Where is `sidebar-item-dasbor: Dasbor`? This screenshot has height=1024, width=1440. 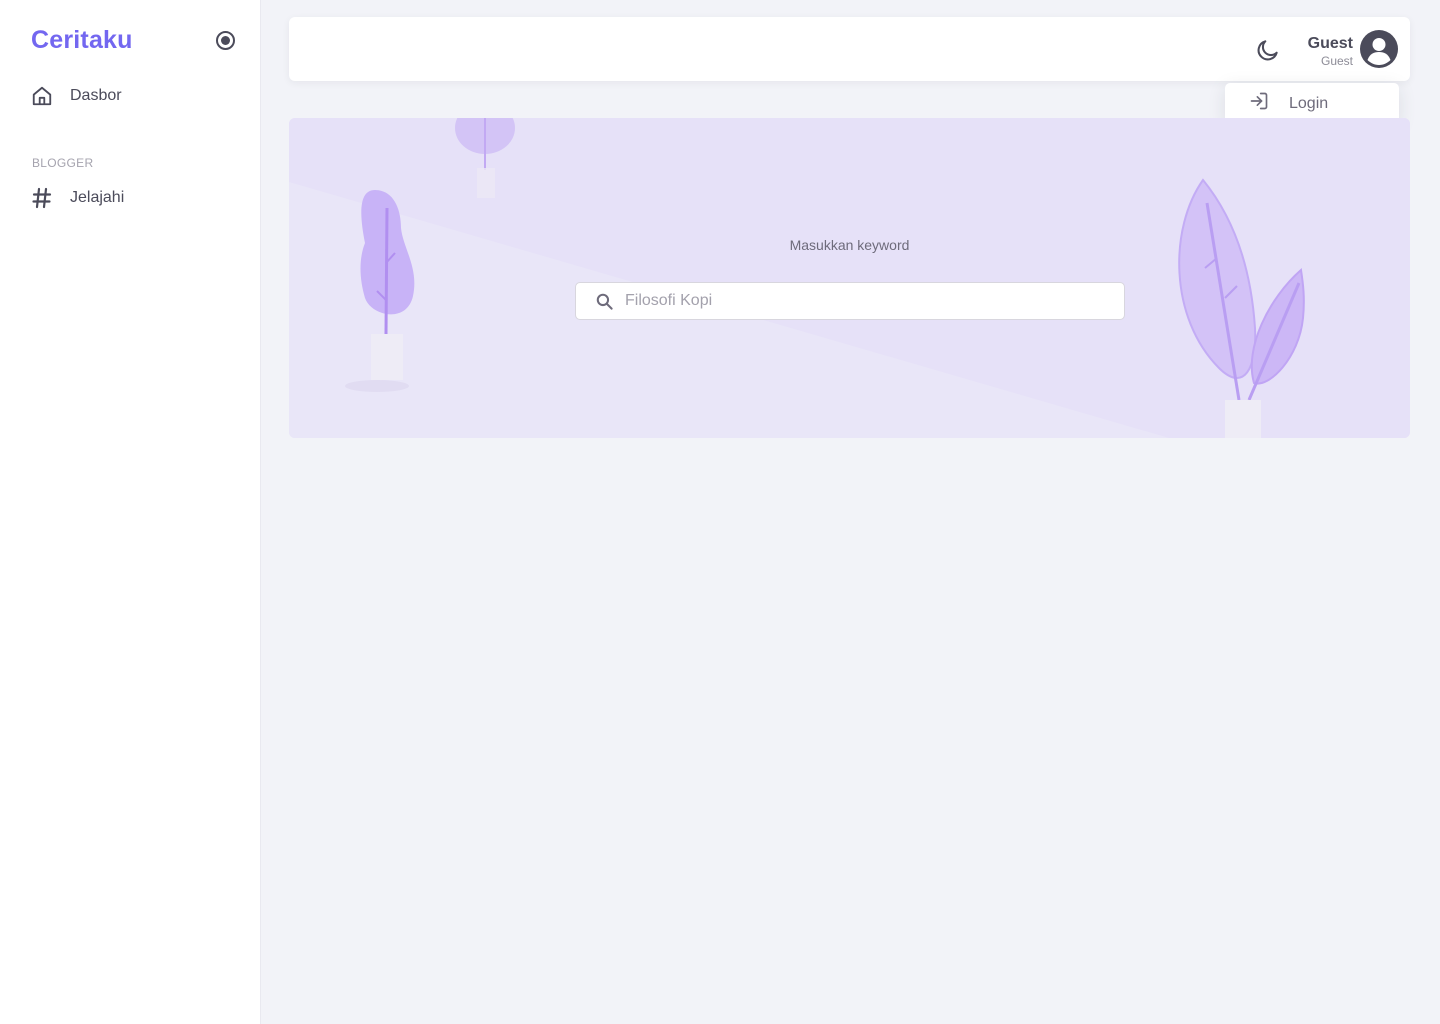
sidebar-item-dasbor: Dasbor is located at coordinates (136, 96).